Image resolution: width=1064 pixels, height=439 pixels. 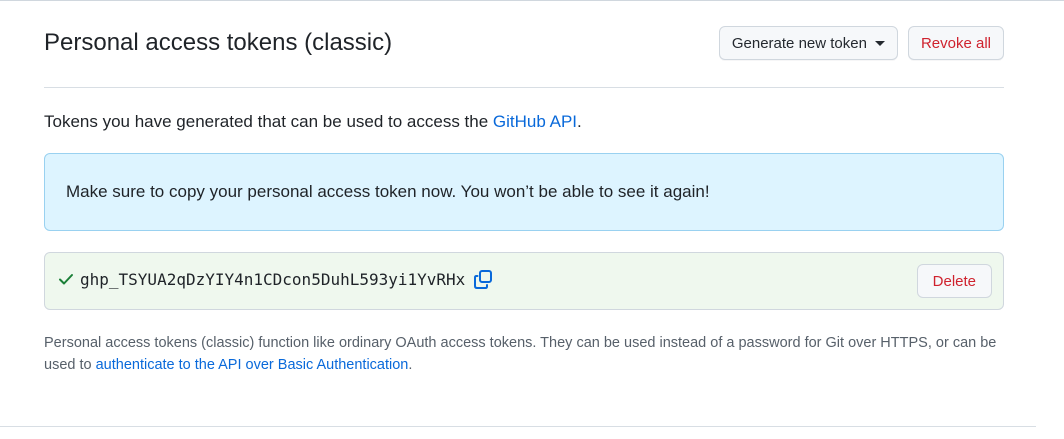 I want to click on check-icon, so click(x=66, y=279).